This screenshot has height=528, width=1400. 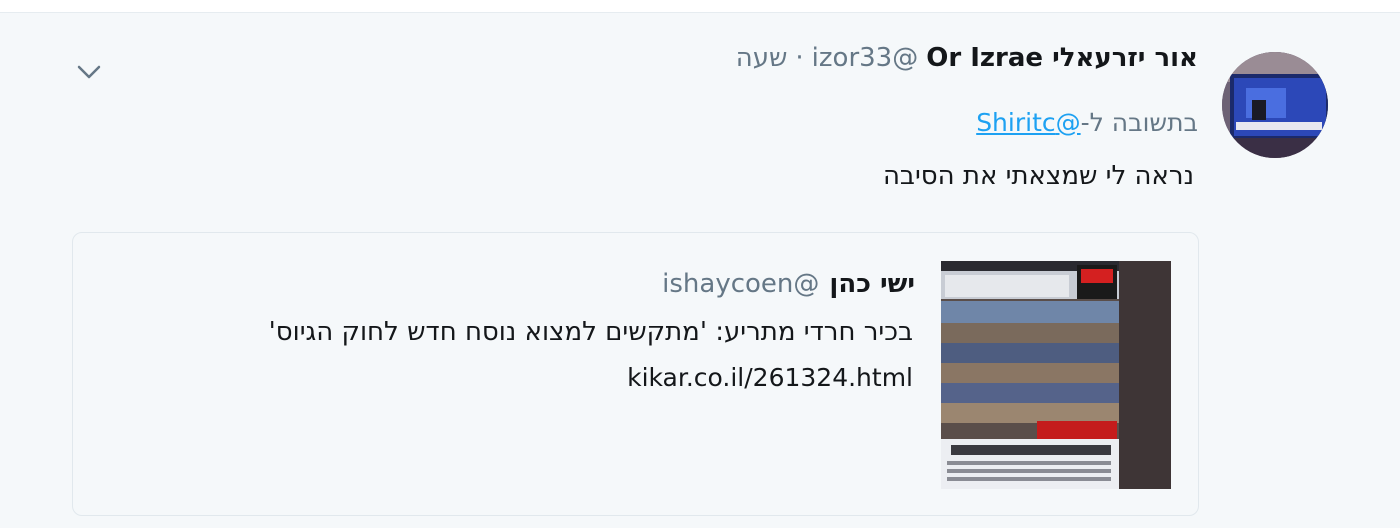 I want to click on top-divider, so click(x=700, y=6).